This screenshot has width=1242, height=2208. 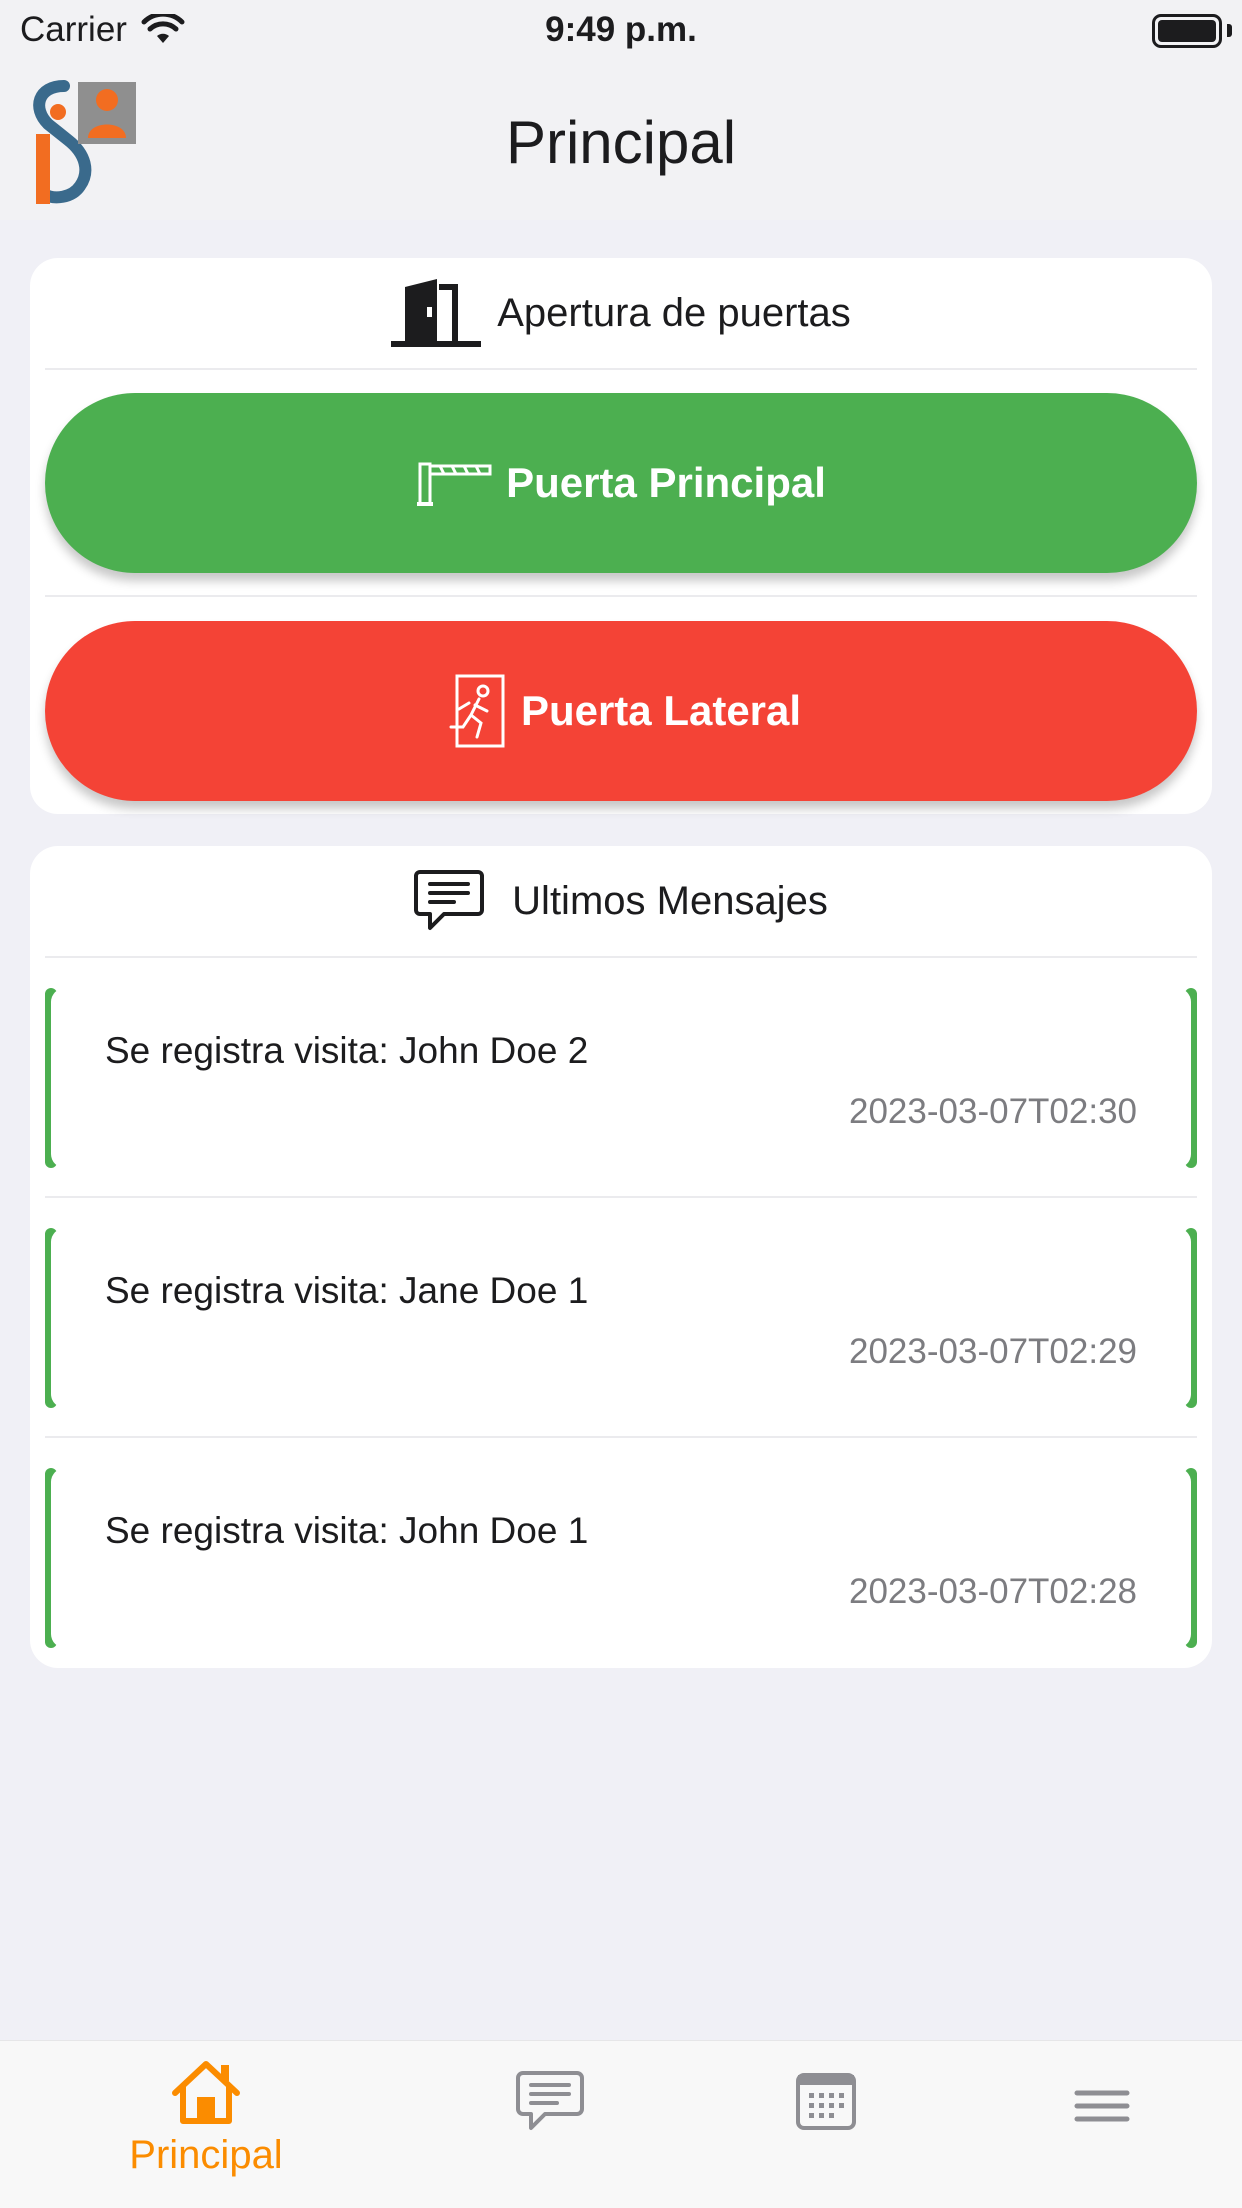 I want to click on doors-card-header: Apertura de puertas, so click(x=621, y=313).